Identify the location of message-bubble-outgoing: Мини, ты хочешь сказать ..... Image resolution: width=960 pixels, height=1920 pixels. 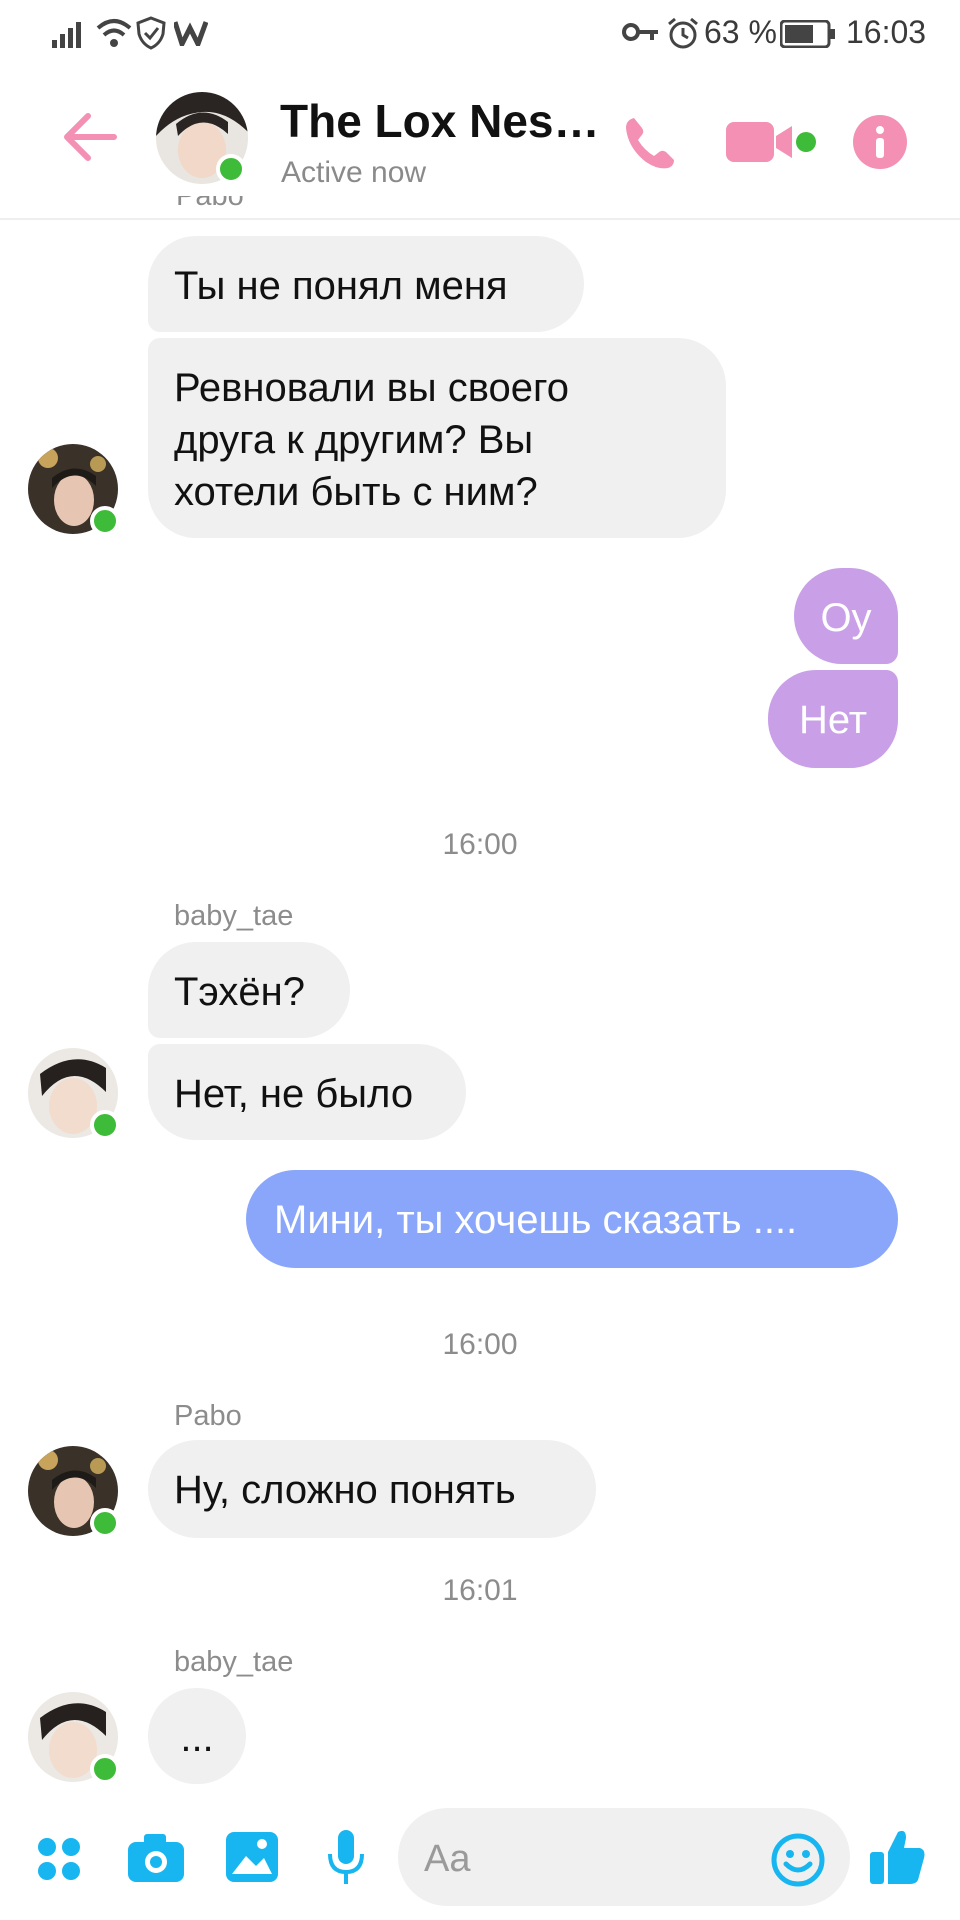
(572, 1219).